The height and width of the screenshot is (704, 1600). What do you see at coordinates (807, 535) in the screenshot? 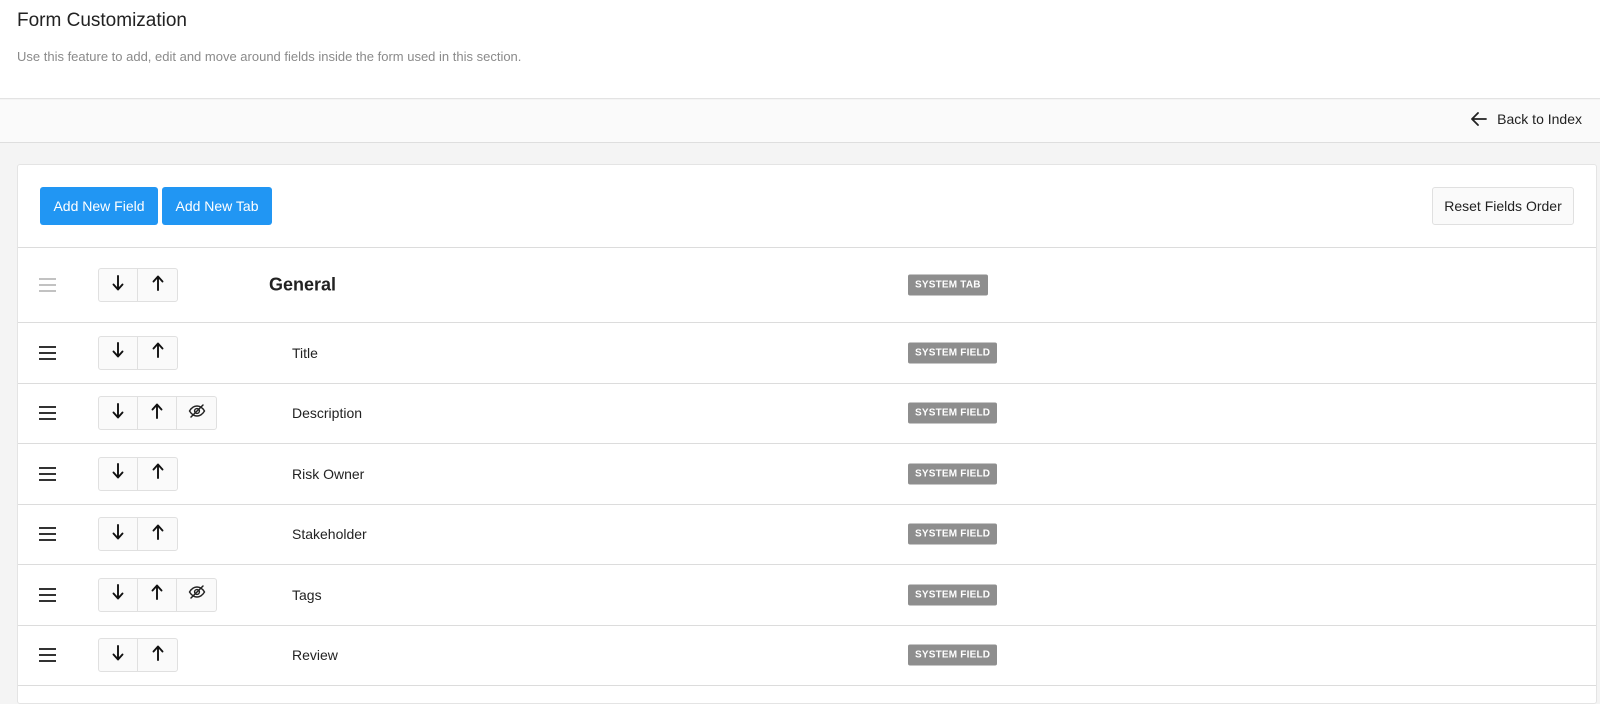
I see `field-row: Stakeholder SYSTEM FIELD` at bounding box center [807, 535].